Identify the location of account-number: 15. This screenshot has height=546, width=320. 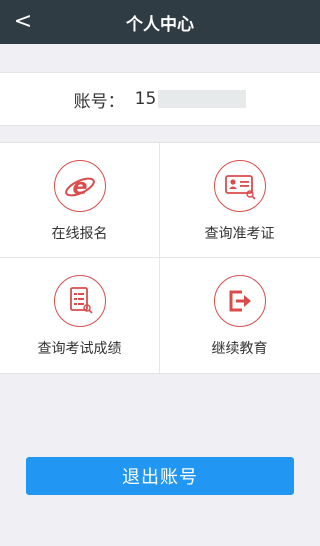
(145, 99).